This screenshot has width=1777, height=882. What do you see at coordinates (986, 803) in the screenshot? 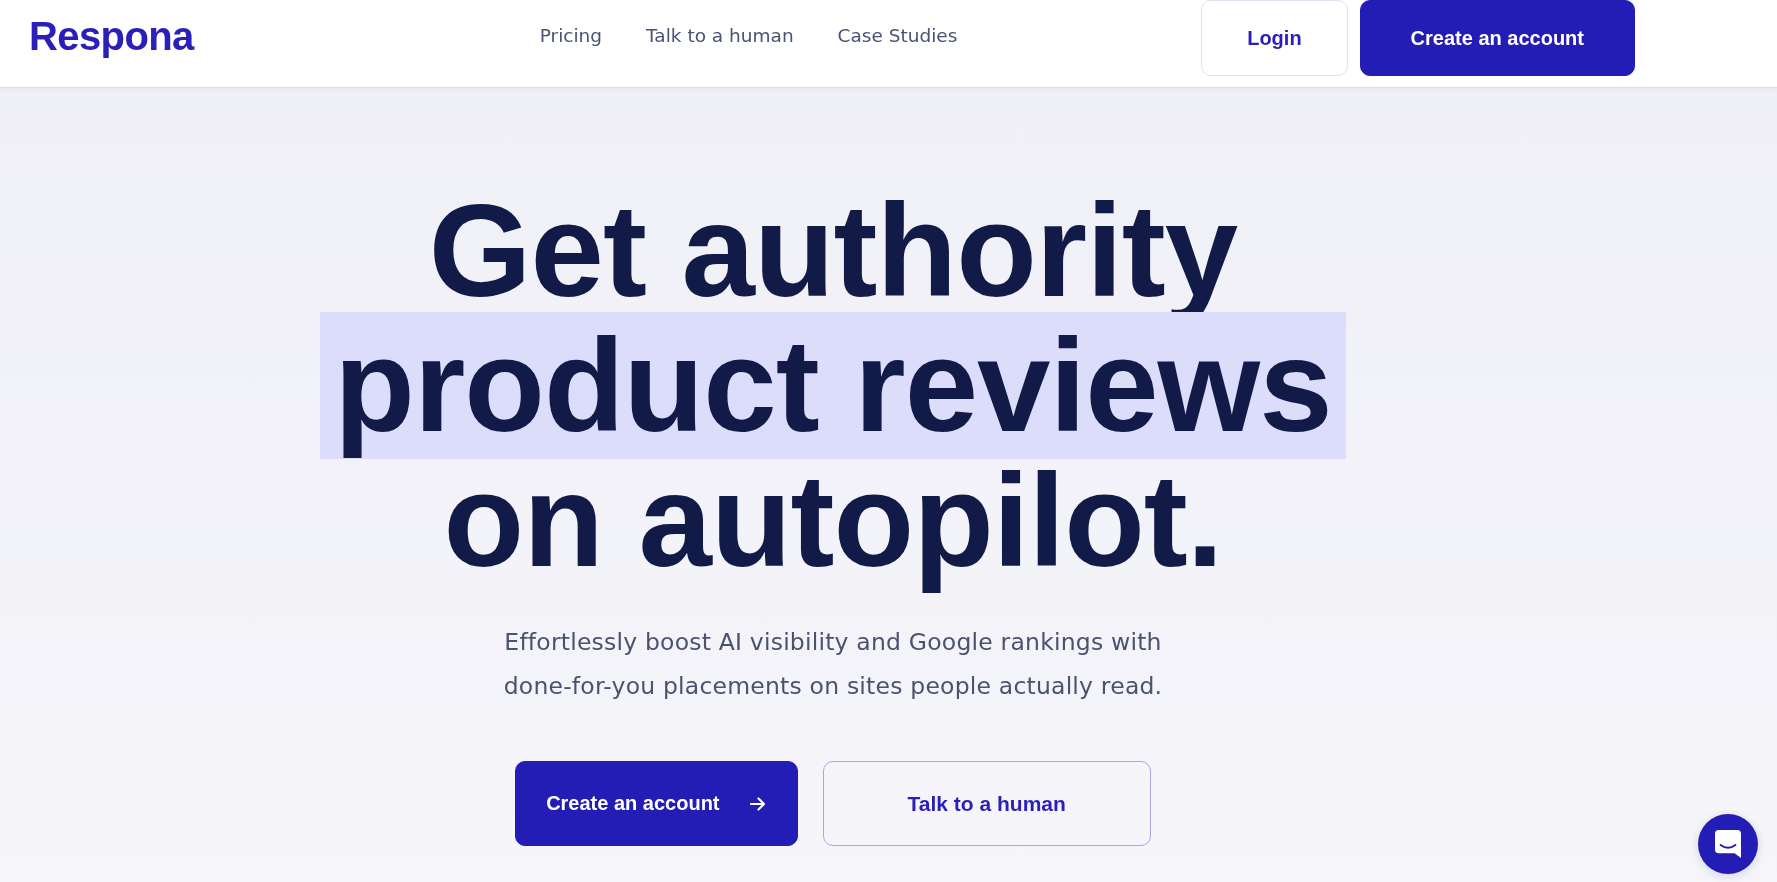
I see `talk-to-human-button: Talk to a human` at bounding box center [986, 803].